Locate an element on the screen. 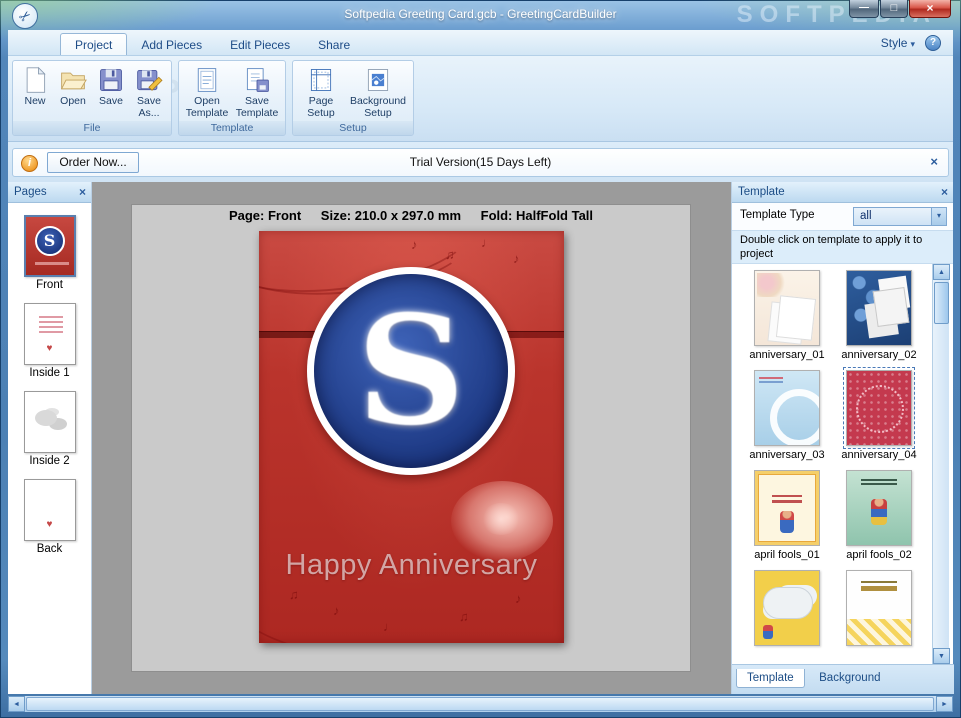 The image size is (961, 718). template-type-label: Template Type is located at coordinates (777, 215).